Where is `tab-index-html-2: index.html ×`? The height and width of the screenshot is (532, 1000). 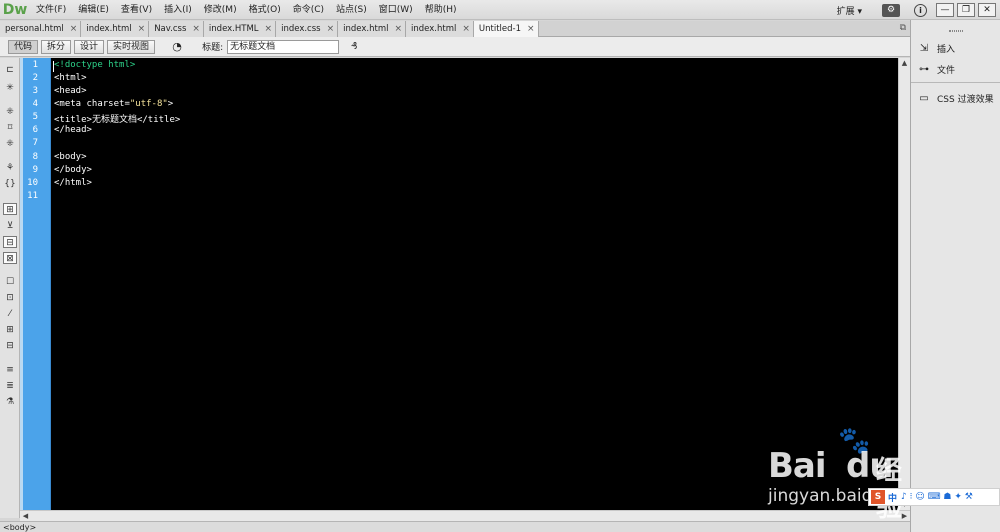
tab-index-html-2: index.html × is located at coordinates (372, 29).